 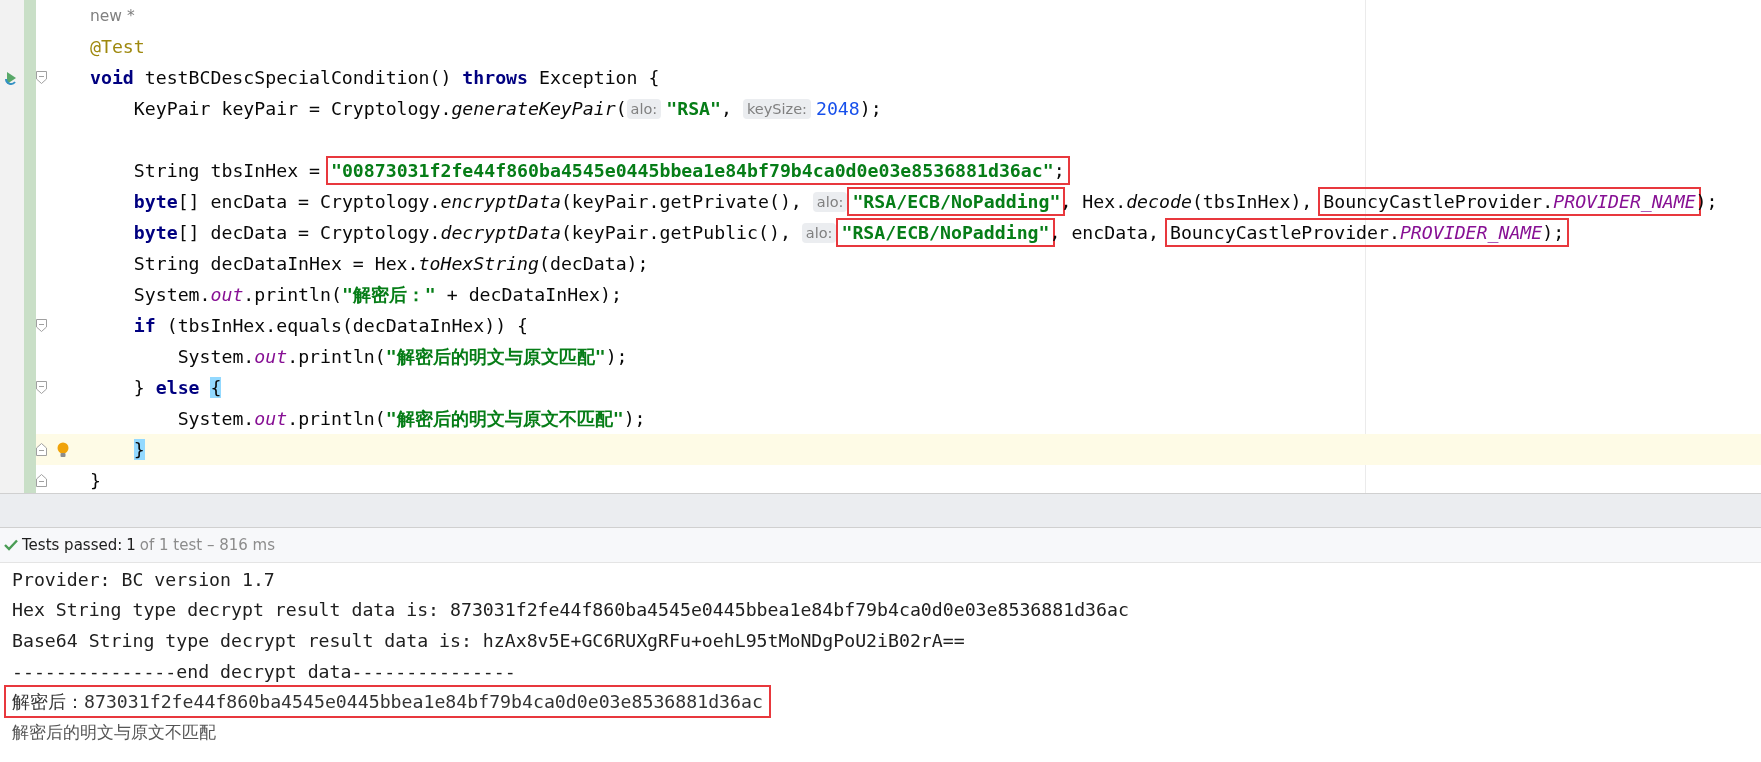 I want to click on method-name: decode, so click(x=1159, y=201).